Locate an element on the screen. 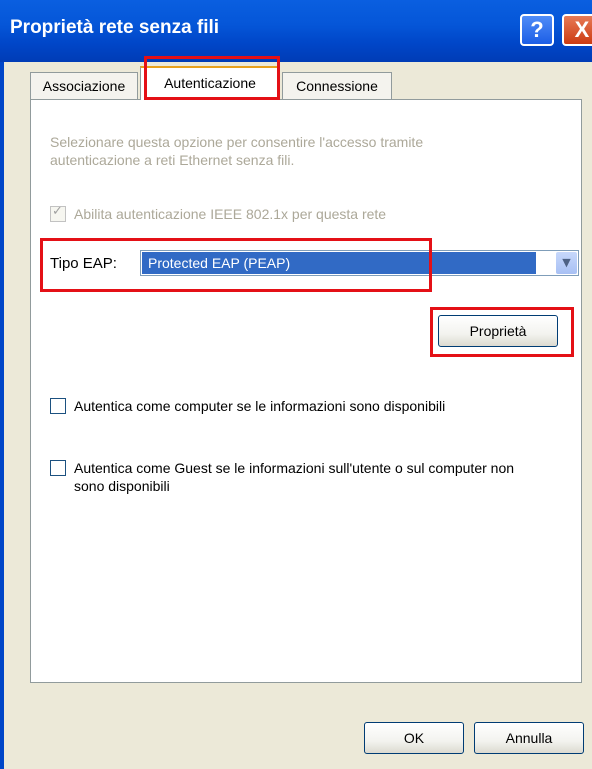 Image resolution: width=592 pixels, height=769 pixels. checkmark-icon: ✓ is located at coordinates (57, 211).